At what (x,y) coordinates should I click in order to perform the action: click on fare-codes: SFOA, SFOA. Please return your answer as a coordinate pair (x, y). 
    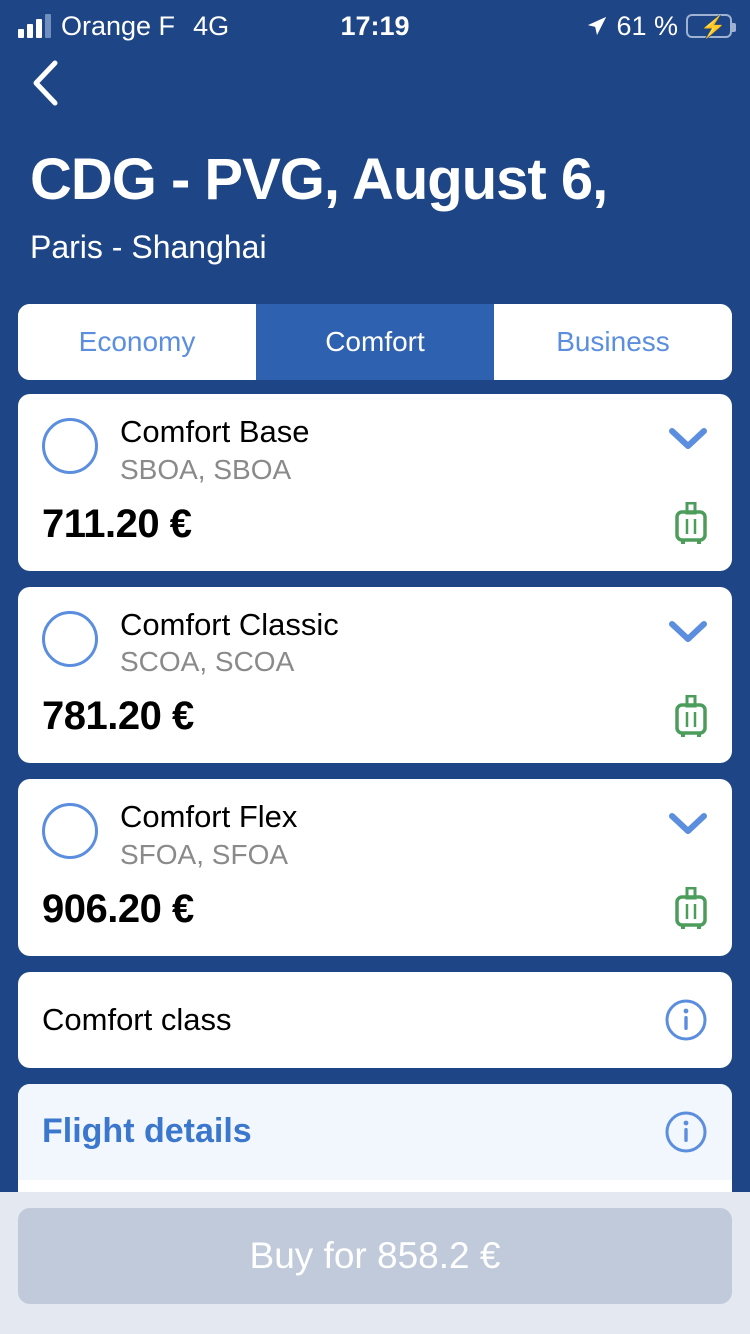
    Looking at the image, I should click on (204, 854).